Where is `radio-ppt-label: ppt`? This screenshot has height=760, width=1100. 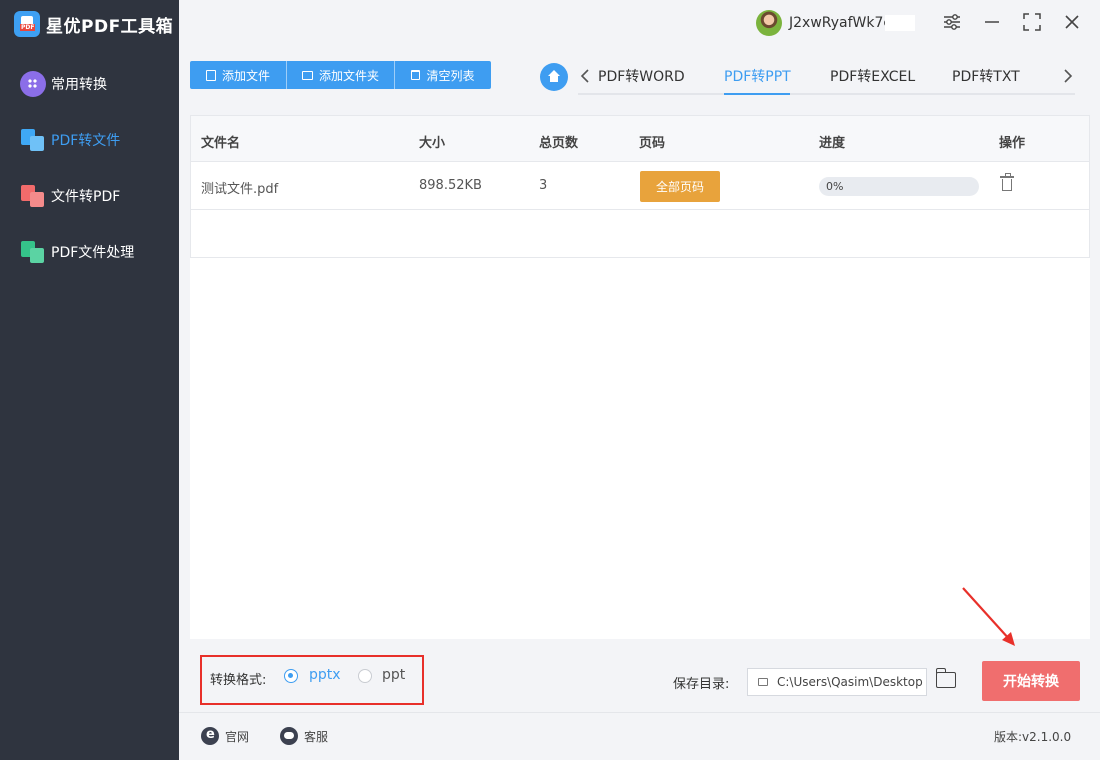
radio-ppt-label: ppt is located at coordinates (393, 675).